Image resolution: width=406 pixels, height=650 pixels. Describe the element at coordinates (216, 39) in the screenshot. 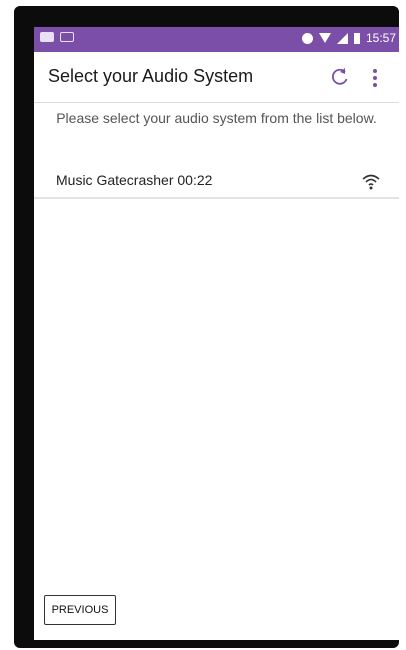

I see `status-bar: 15:57` at that location.